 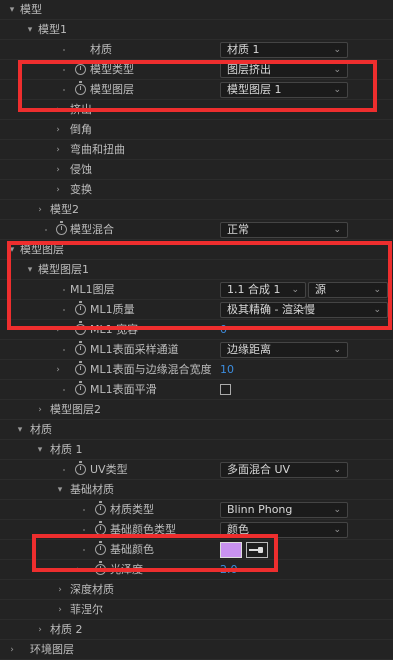 What do you see at coordinates (92, 229) in the screenshot?
I see `label-model-blend: 模型混合` at bounding box center [92, 229].